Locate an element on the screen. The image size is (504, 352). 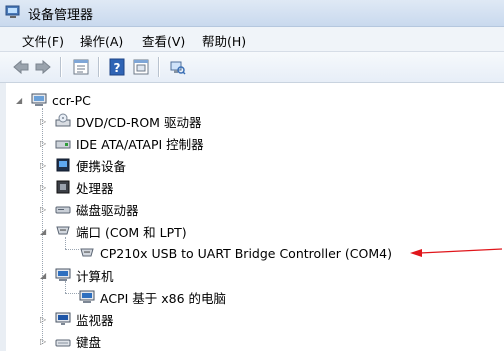
window-title: 设备管理器 is located at coordinates (61, 15).